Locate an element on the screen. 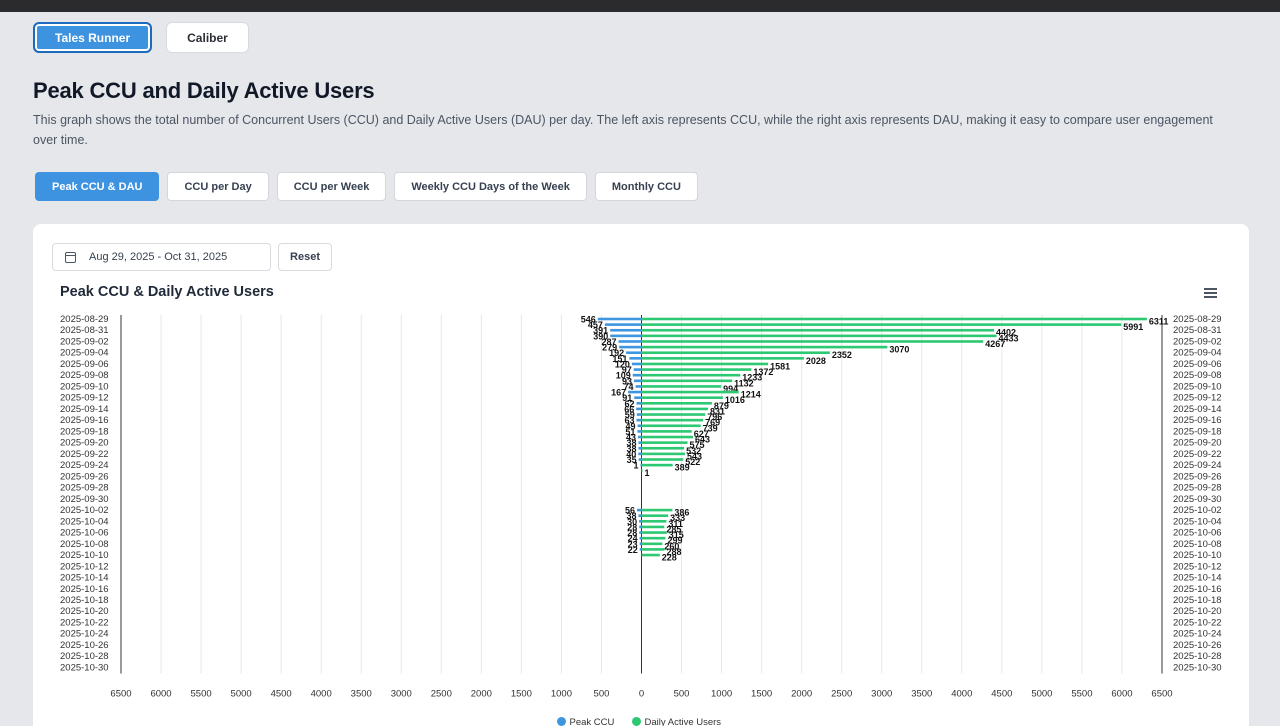  y-tick-label-left: 2025-10-28 is located at coordinates (84, 656).